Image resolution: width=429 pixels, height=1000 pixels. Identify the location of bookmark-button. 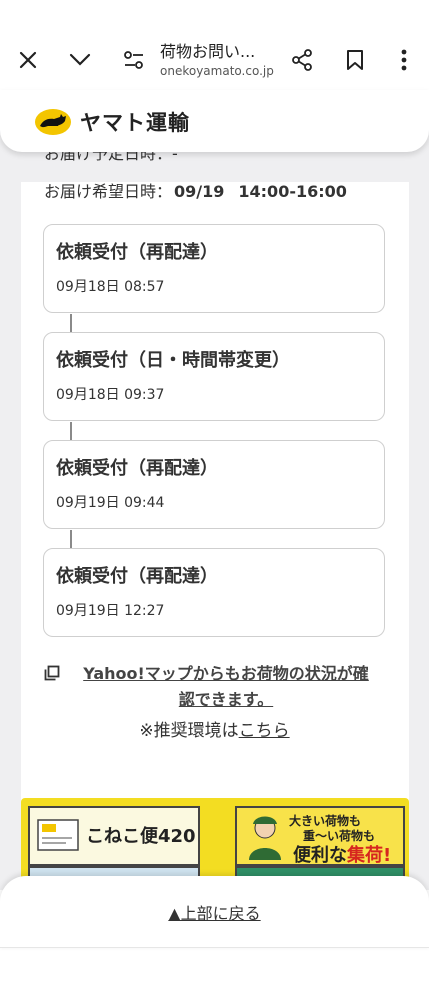
(355, 60).